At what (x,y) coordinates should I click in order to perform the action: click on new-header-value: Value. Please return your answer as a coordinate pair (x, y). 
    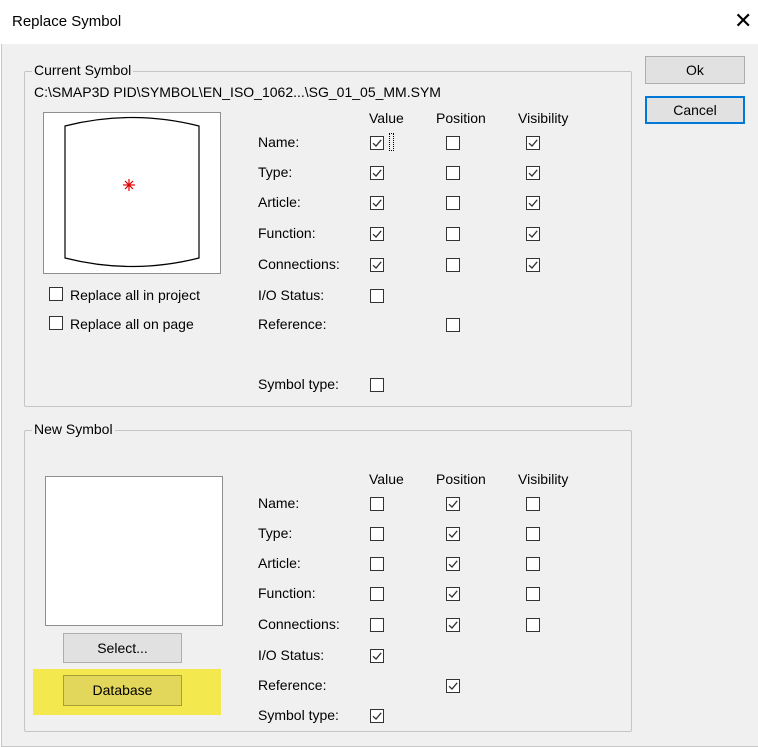
    Looking at the image, I should click on (386, 479).